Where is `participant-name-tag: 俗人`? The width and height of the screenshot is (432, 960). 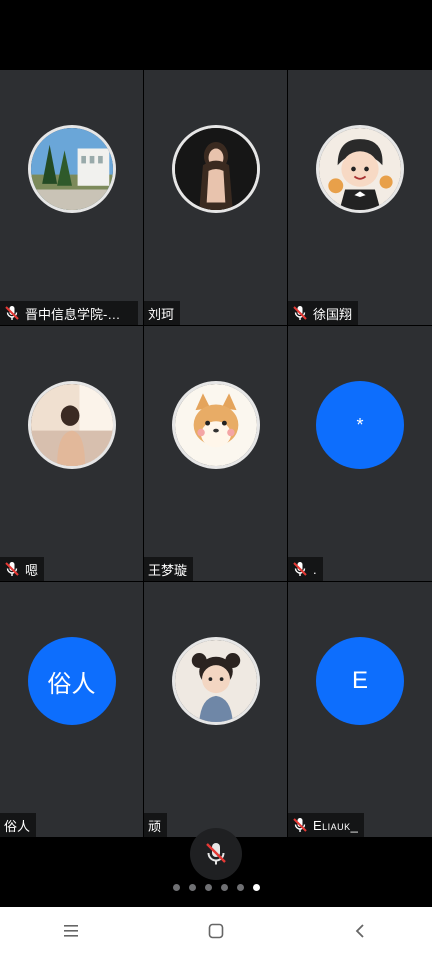 participant-name-tag: 俗人 is located at coordinates (18, 825).